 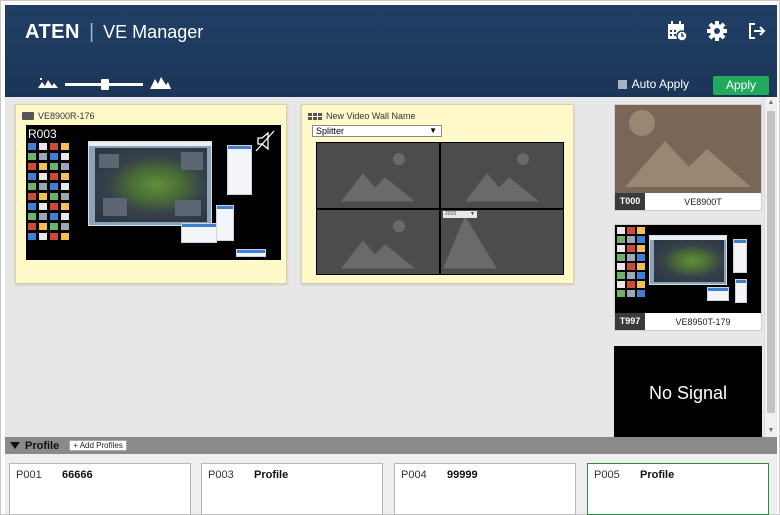 What do you see at coordinates (771, 103) in the screenshot?
I see `scroll-up-icon: ▲` at bounding box center [771, 103].